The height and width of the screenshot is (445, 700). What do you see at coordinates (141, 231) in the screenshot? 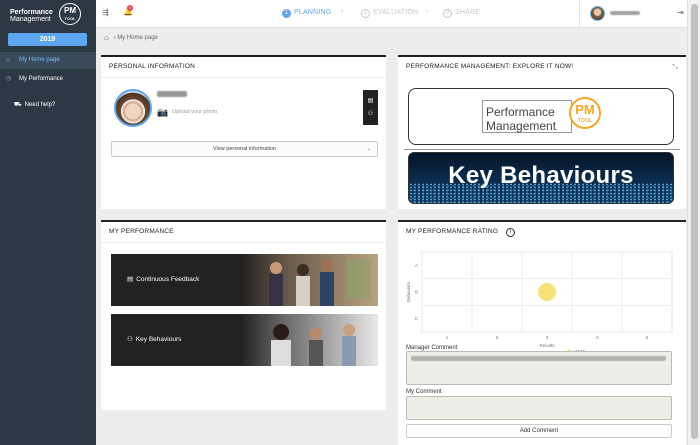
I see `panel-title: MY PERFORMANCE` at bounding box center [141, 231].